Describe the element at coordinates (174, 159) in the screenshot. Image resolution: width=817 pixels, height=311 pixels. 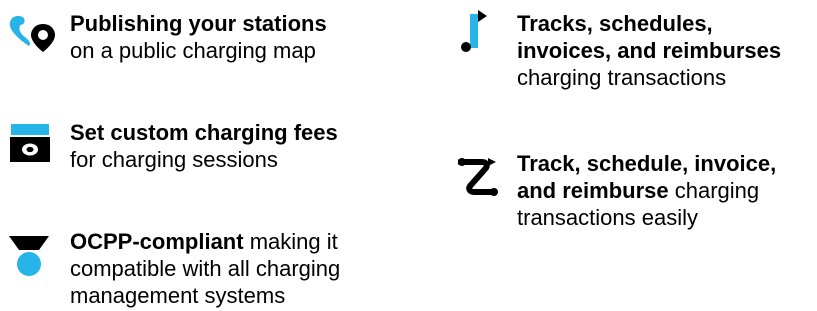
I see `feature-description: for charging sessions` at that location.